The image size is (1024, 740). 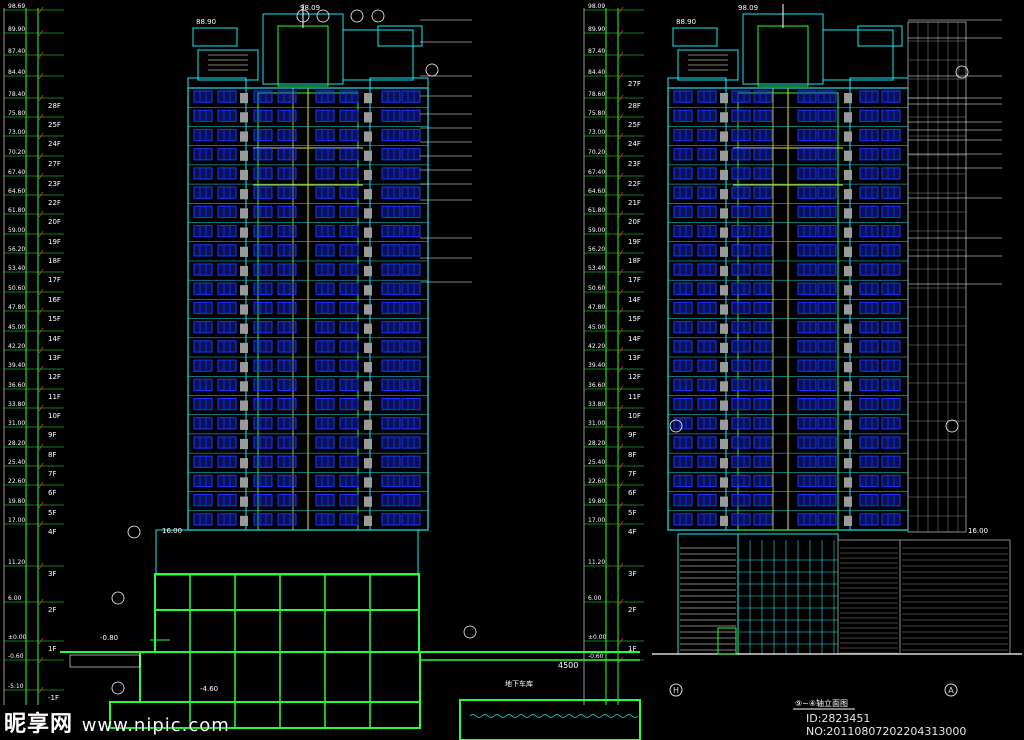 I want to click on watermark: 昵享网 www.nipic.com, so click(x=117, y=722).